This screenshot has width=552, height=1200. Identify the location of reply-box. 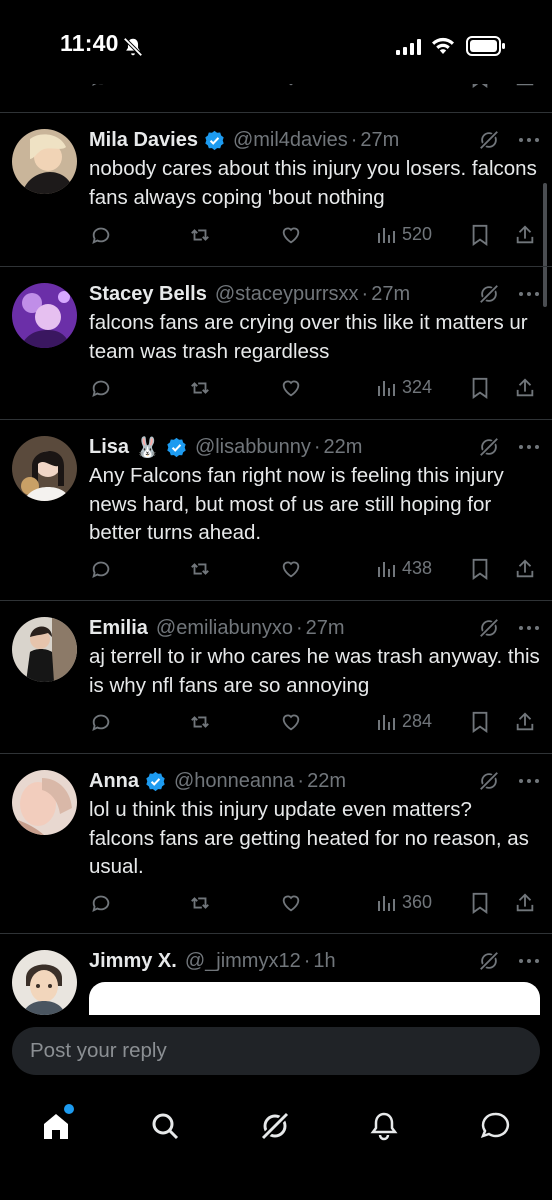
(276, 1051).